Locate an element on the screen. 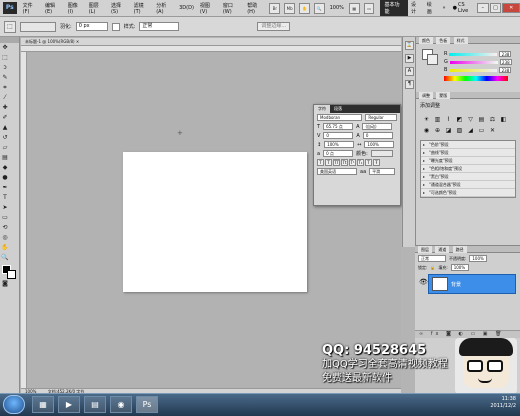 The height and width of the screenshot is (416, 520). zoom-tool-side-icon: 🔍 is located at coordinates (5, 258).